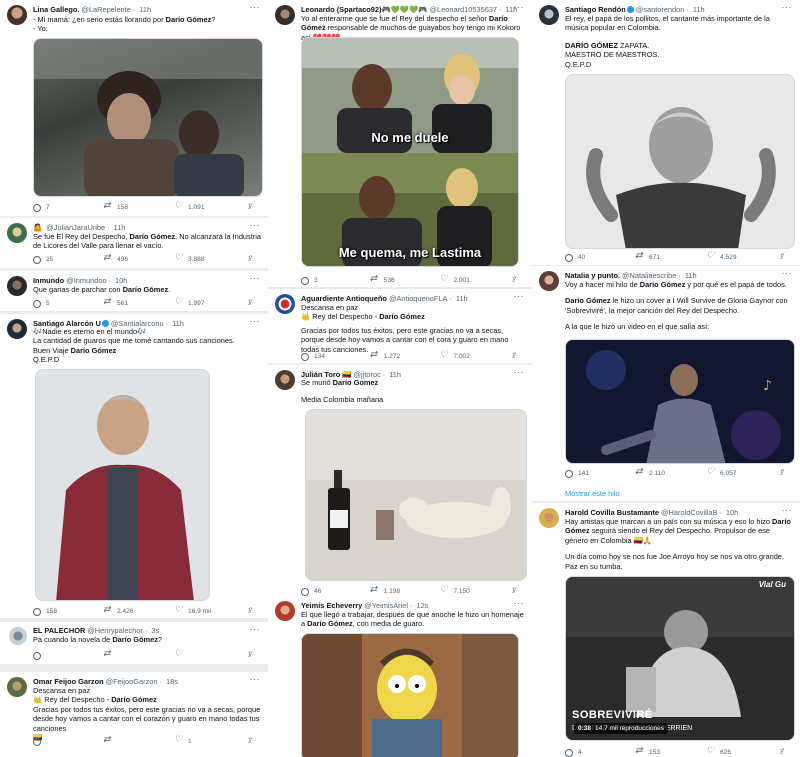 The height and width of the screenshot is (757, 800). What do you see at coordinates (600, 473) in the screenshot?
I see `reply-button: 141` at bounding box center [600, 473].